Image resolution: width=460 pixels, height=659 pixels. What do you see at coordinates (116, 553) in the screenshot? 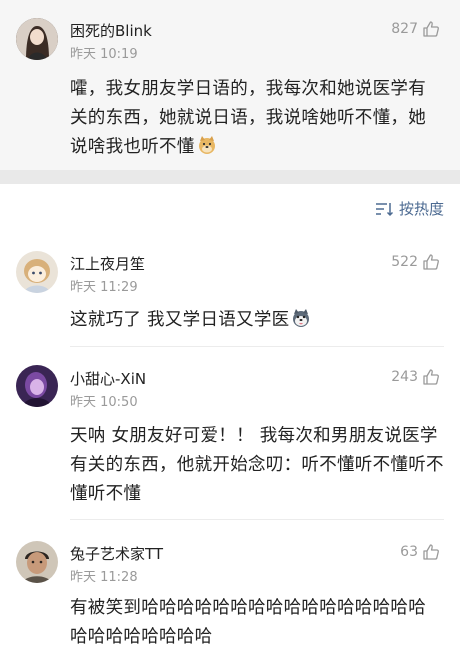
I see `username: 兔子艺术家TT` at bounding box center [116, 553].